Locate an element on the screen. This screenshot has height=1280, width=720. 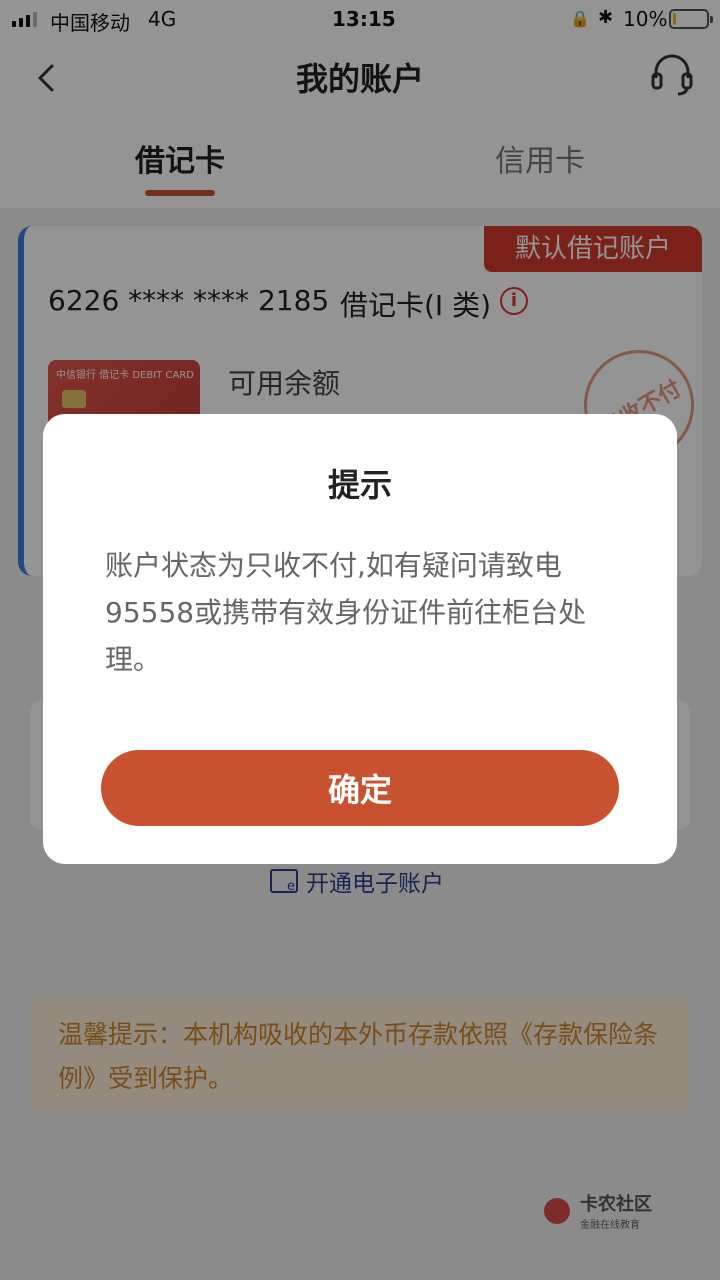
dialog-title: 提示 is located at coordinates (359, 485).